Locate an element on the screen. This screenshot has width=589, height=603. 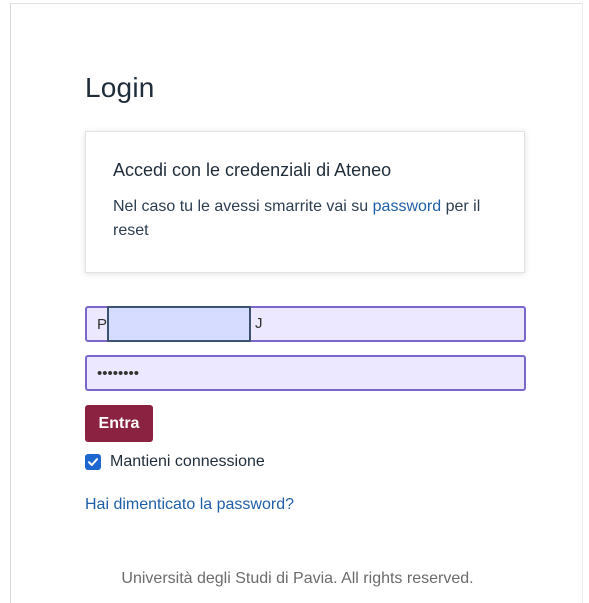
login-button: Entra is located at coordinates (119, 423).